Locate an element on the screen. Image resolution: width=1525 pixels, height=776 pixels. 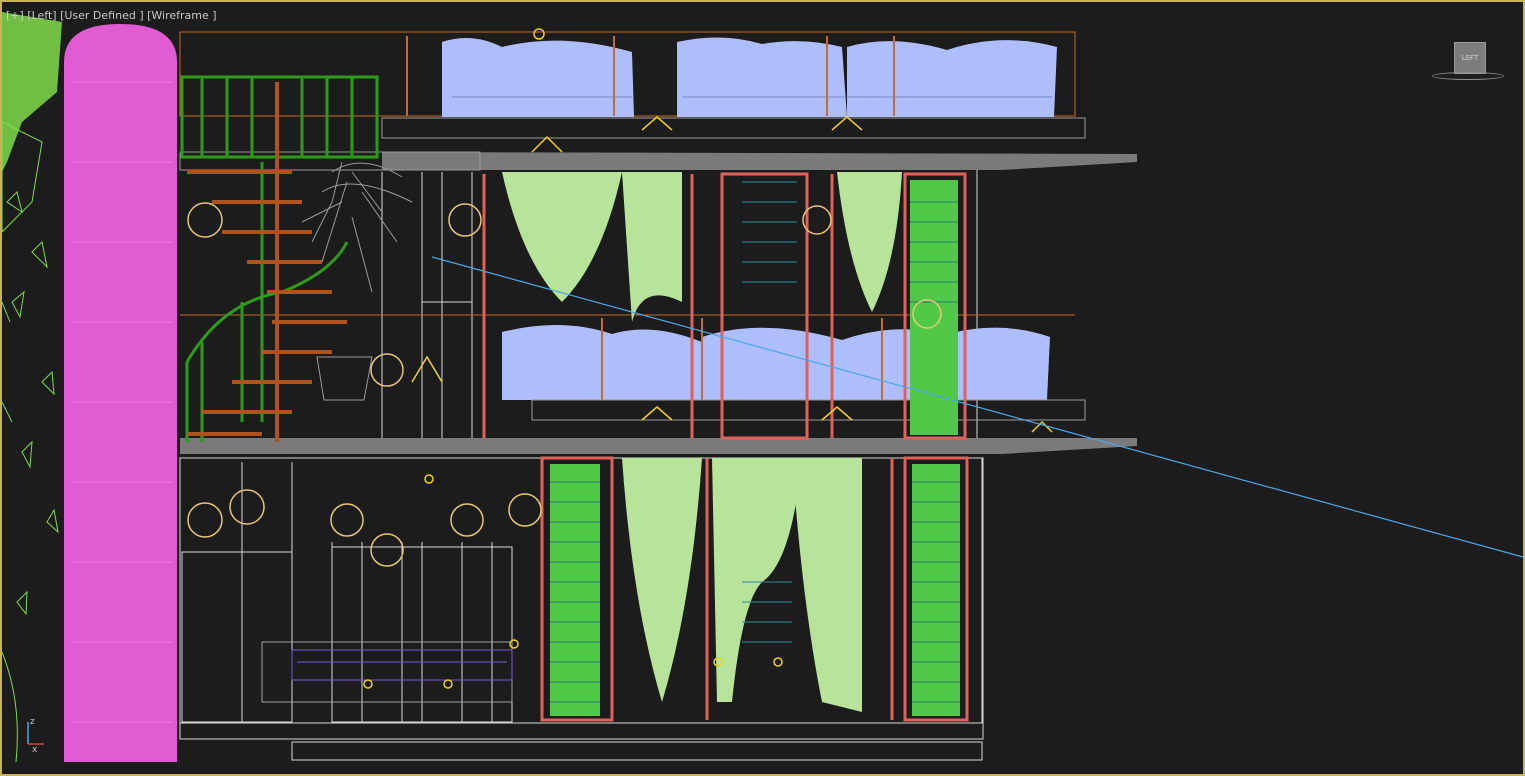
axis-z-label: z is located at coordinates (32, 722).